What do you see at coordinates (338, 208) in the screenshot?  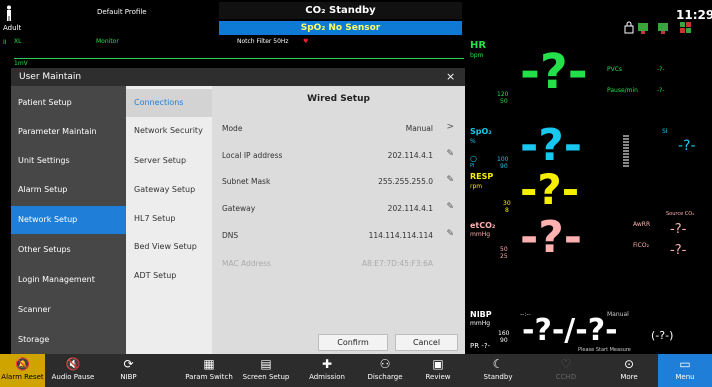 I see `gateway-row: Gateway 202.114.4.1 ✎` at bounding box center [338, 208].